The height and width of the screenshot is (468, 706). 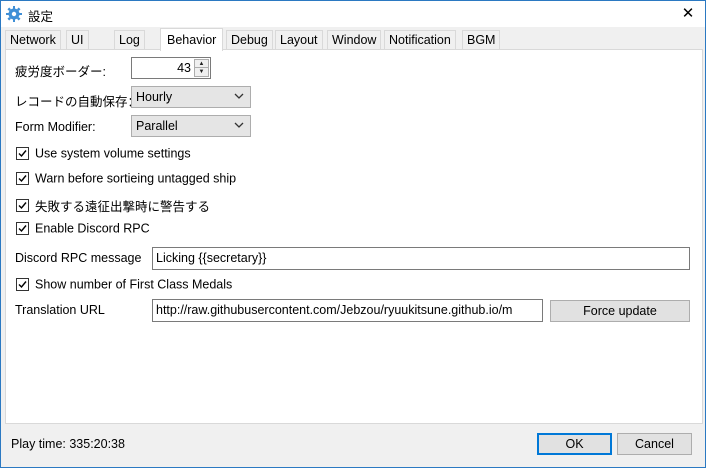 I want to click on form-modifier-value: Parallel, so click(x=157, y=126).